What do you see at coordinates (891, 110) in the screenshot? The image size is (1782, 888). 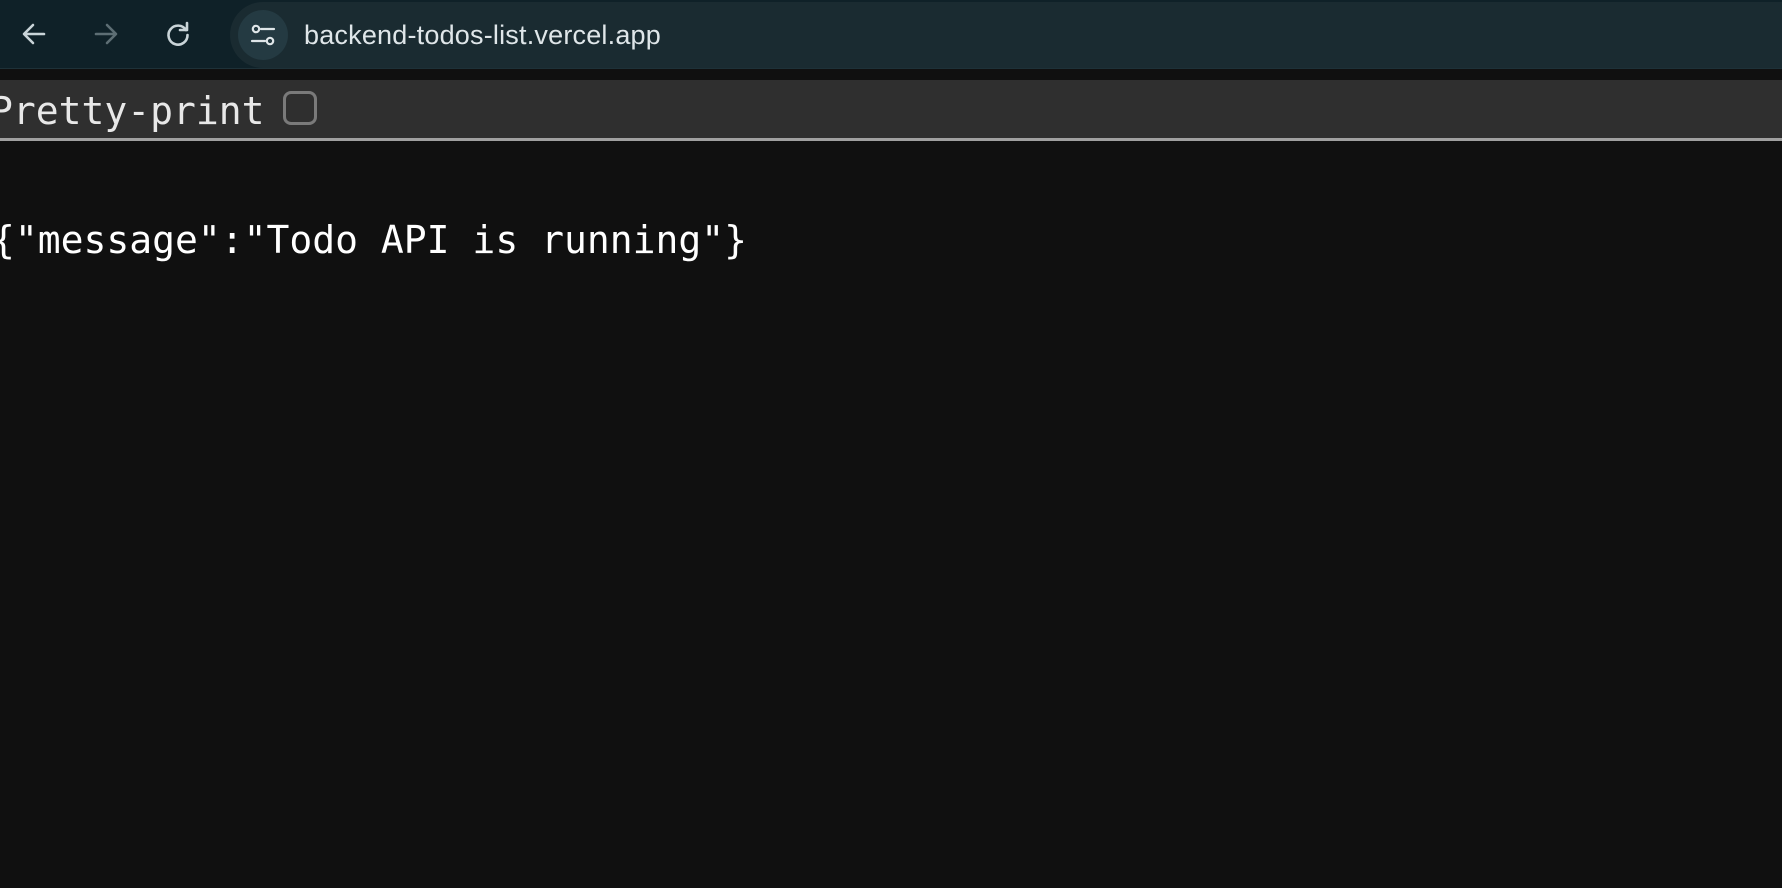 I see `pretty-print-bar: Pretty-print` at bounding box center [891, 110].